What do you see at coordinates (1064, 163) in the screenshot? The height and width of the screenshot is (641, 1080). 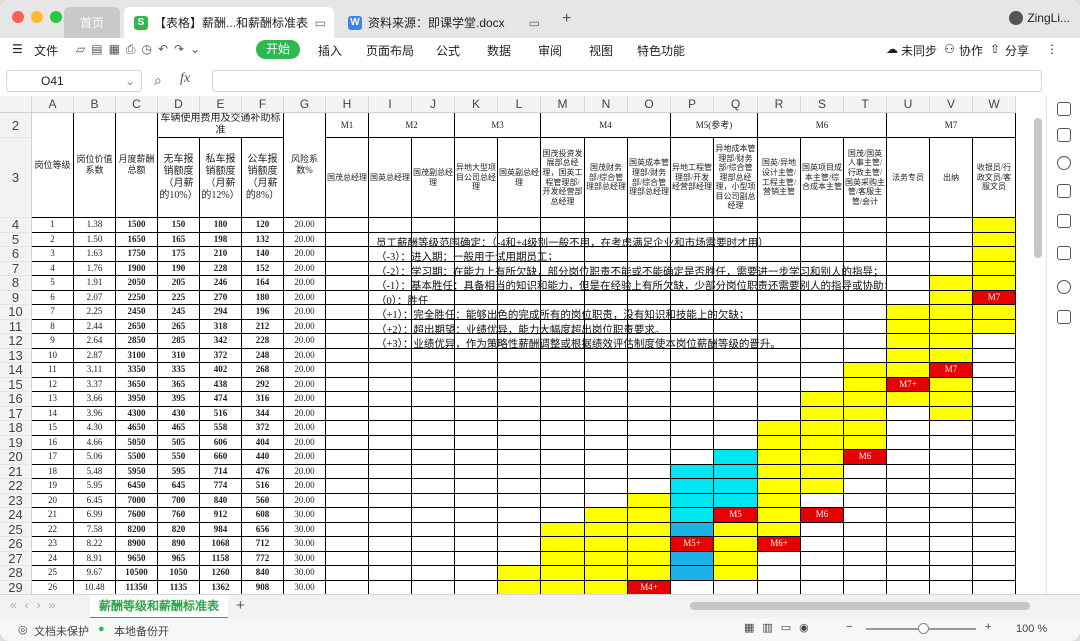 I see `settings-icon` at bounding box center [1064, 163].